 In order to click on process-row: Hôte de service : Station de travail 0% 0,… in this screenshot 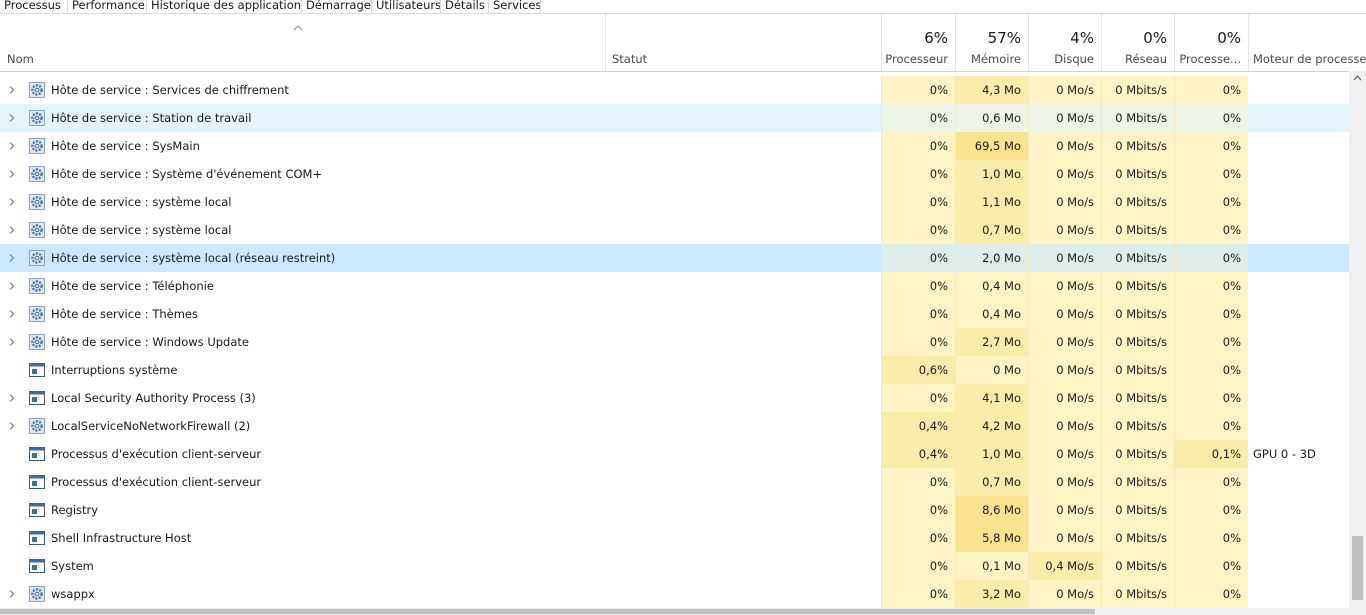, I will do `click(674, 118)`.